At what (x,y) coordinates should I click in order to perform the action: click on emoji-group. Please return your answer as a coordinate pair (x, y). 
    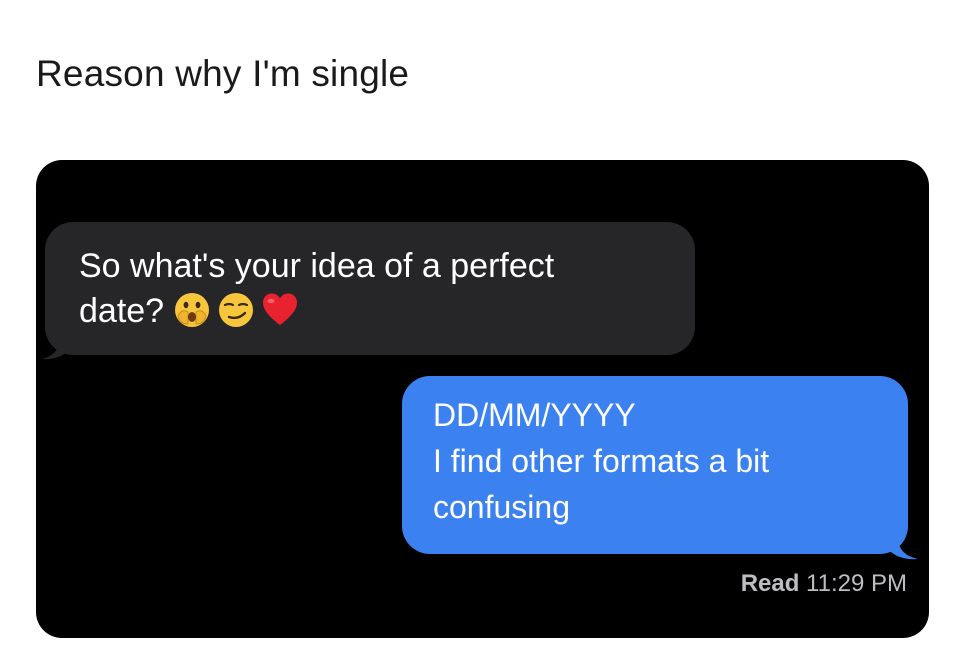
    Looking at the image, I should click on (234, 310).